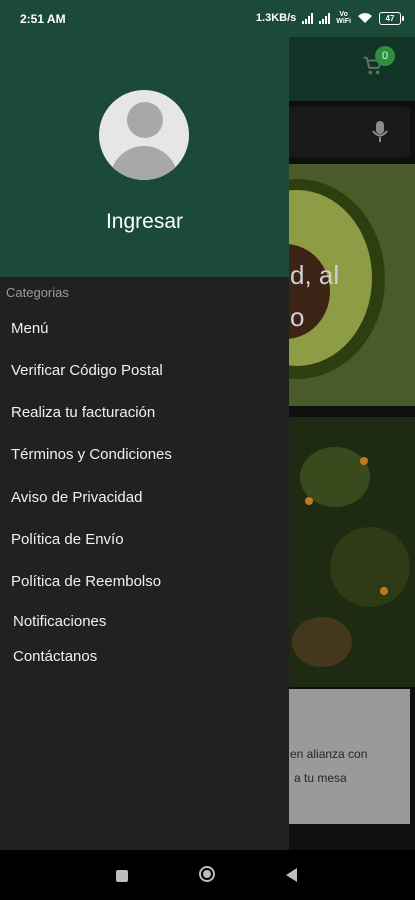 This screenshot has height=900, width=415. I want to click on wifi-icon, so click(365, 18).